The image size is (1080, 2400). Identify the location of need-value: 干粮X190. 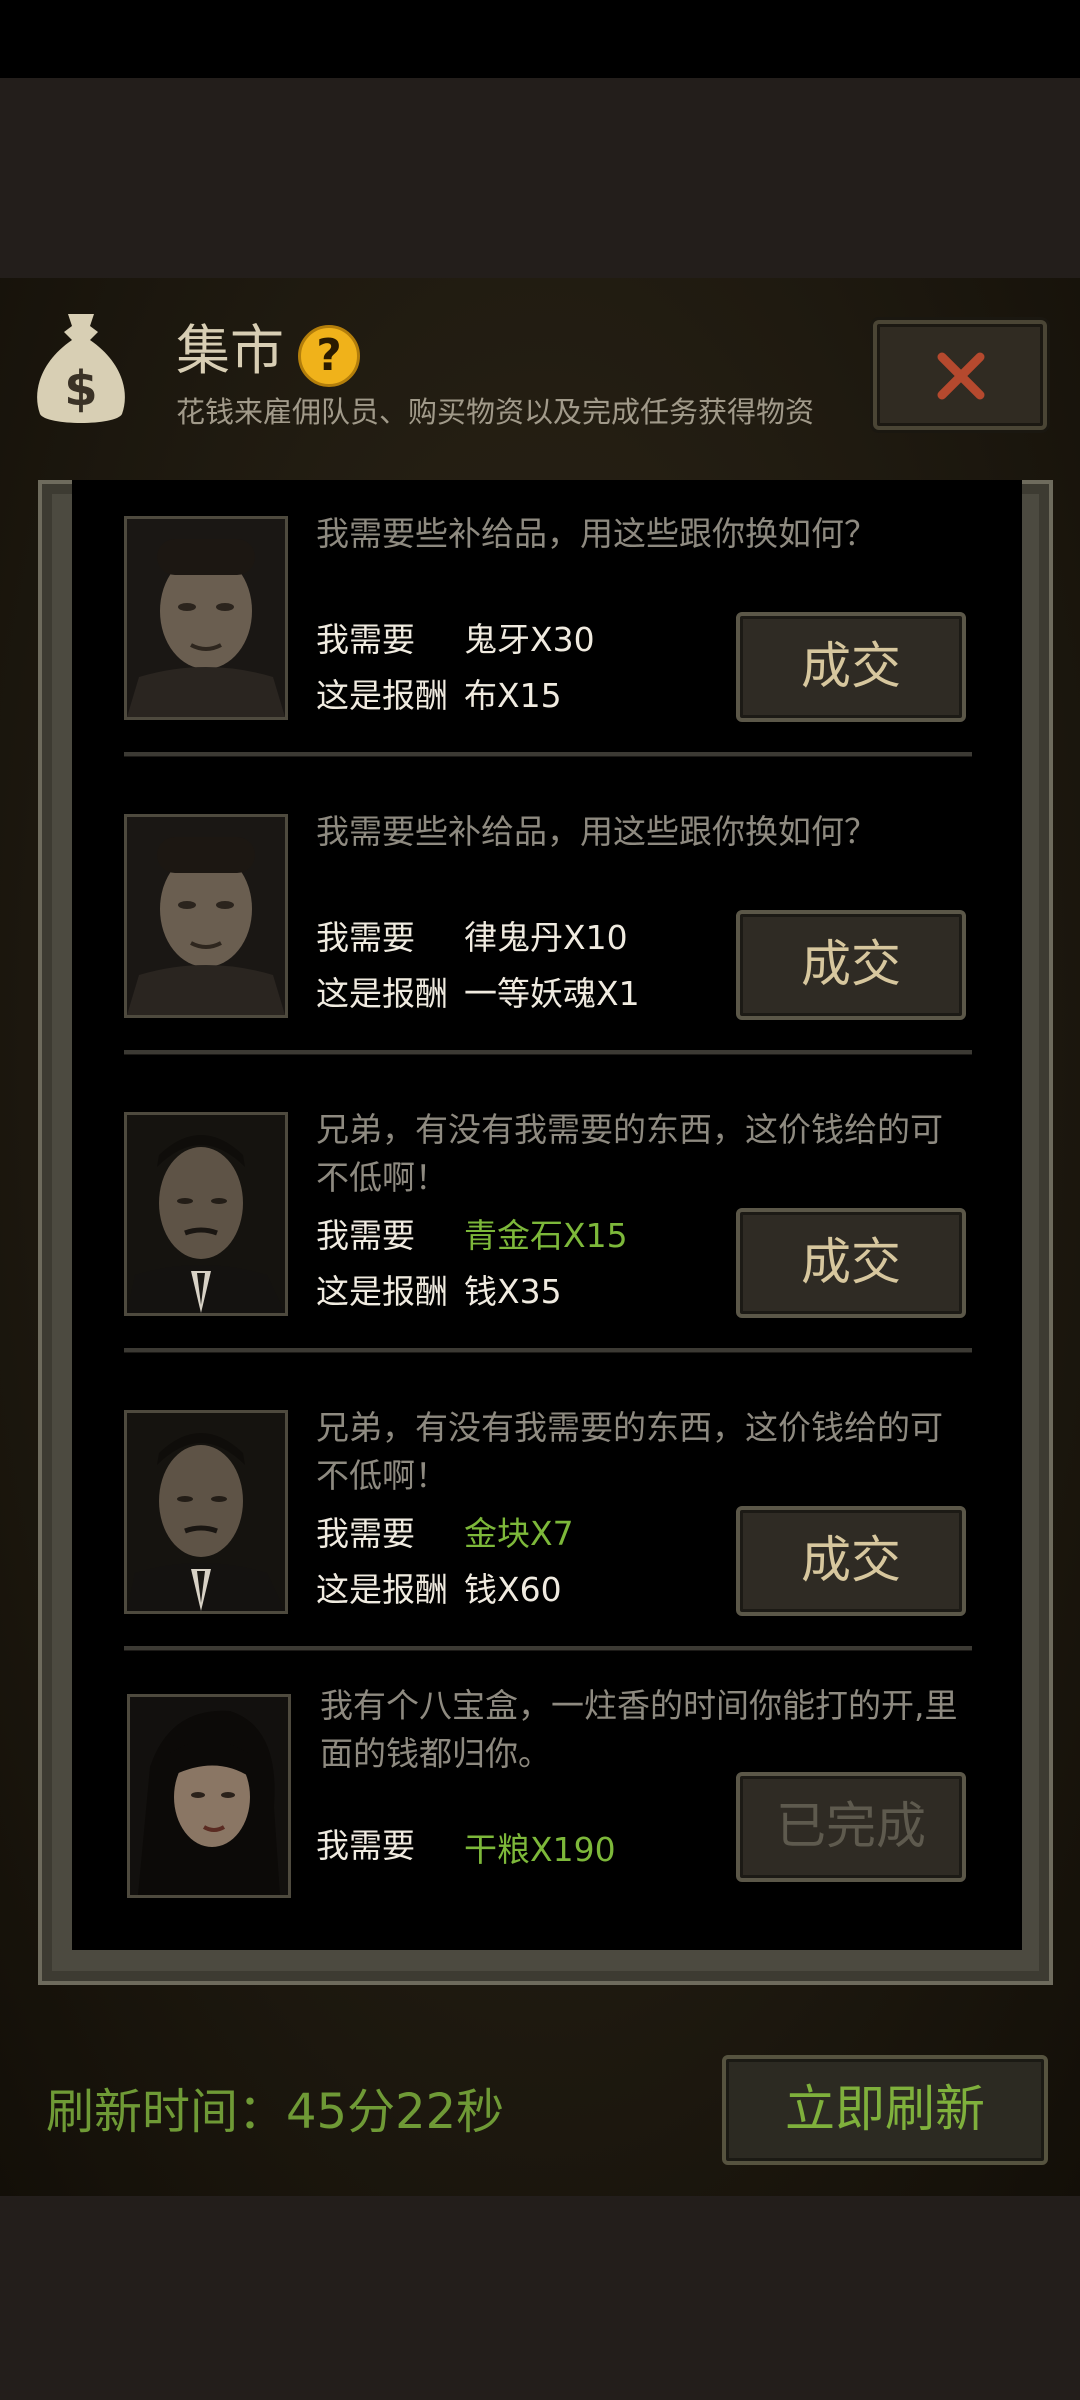
(540, 1849).